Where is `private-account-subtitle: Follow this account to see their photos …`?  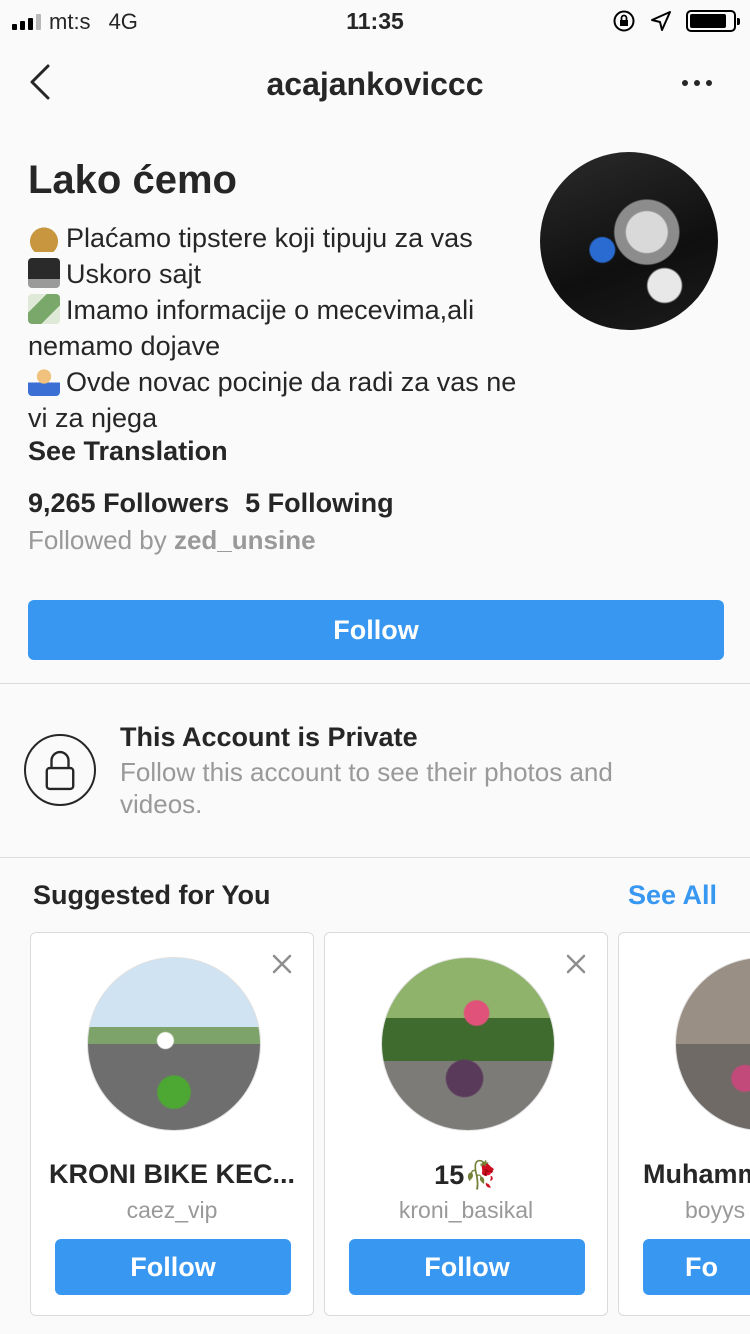 private-account-subtitle: Follow this account to see their photos … is located at coordinates (366, 788).